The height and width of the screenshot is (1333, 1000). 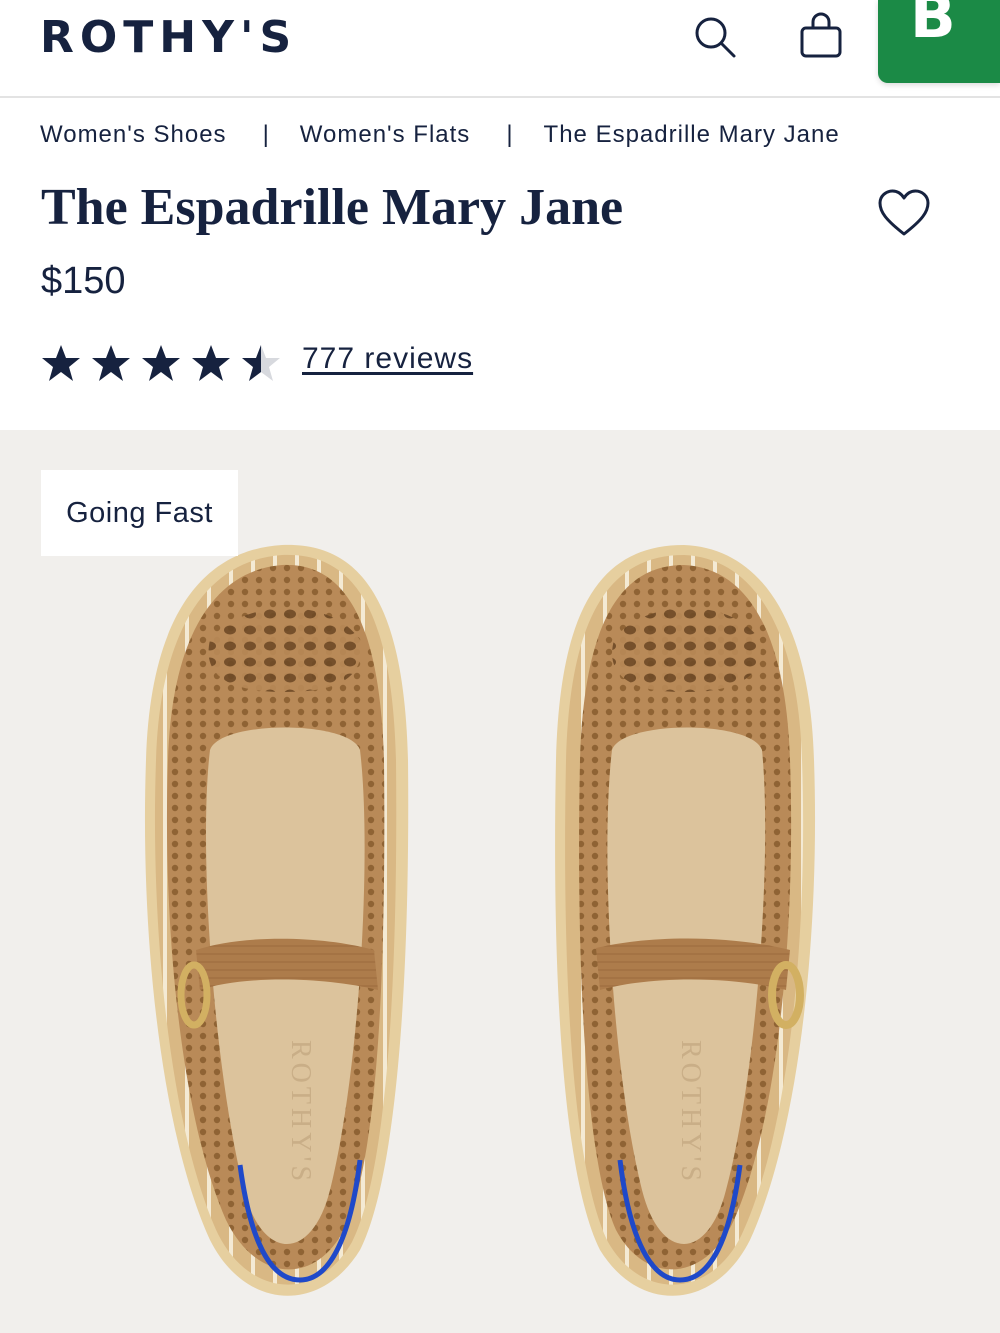 I want to click on breadcrumb-womens-shoes: Women's Shoes, so click(x=133, y=135).